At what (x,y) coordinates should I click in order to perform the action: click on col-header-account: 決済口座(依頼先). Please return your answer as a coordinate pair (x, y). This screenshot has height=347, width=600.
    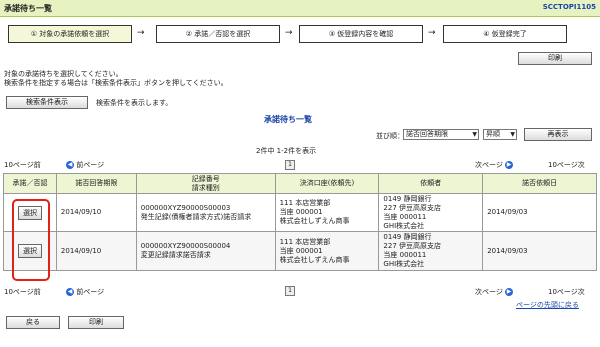
    Looking at the image, I should click on (327, 183).